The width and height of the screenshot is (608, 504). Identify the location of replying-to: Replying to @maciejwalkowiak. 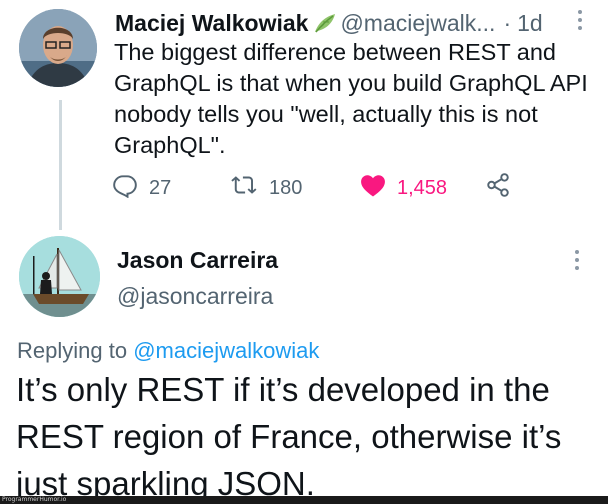
(168, 351).